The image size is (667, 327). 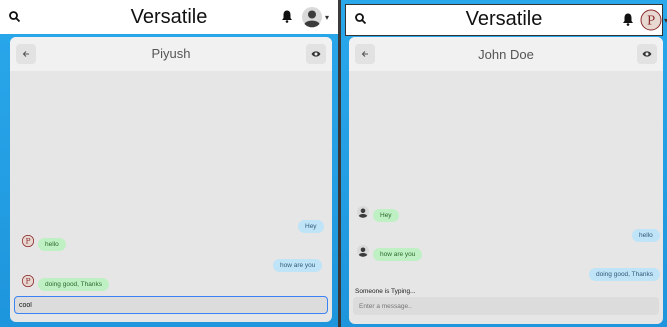 I want to click on chevron-down-icon: ▾, so click(x=327, y=17).